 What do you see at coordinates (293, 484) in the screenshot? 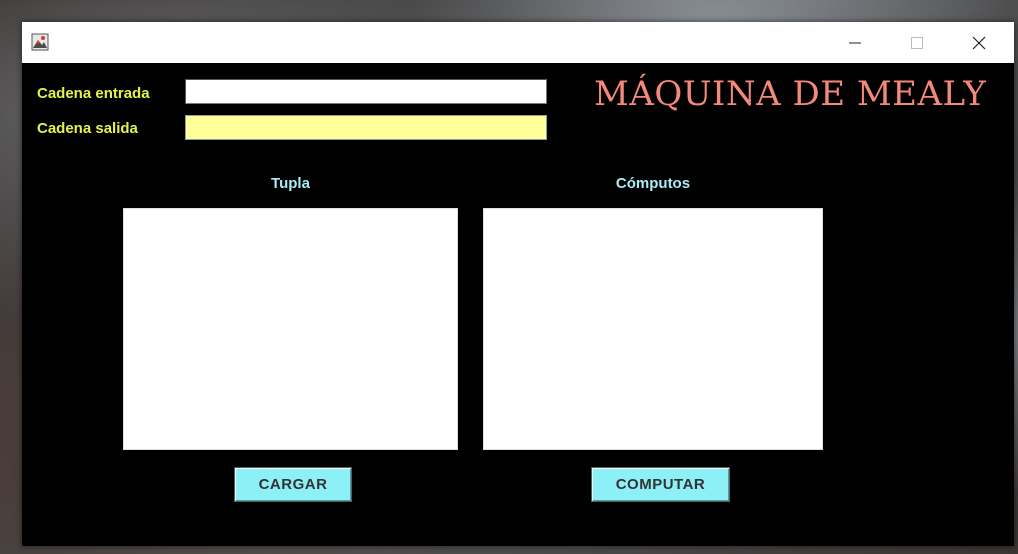
I see `cargar-button: CARGAR` at bounding box center [293, 484].